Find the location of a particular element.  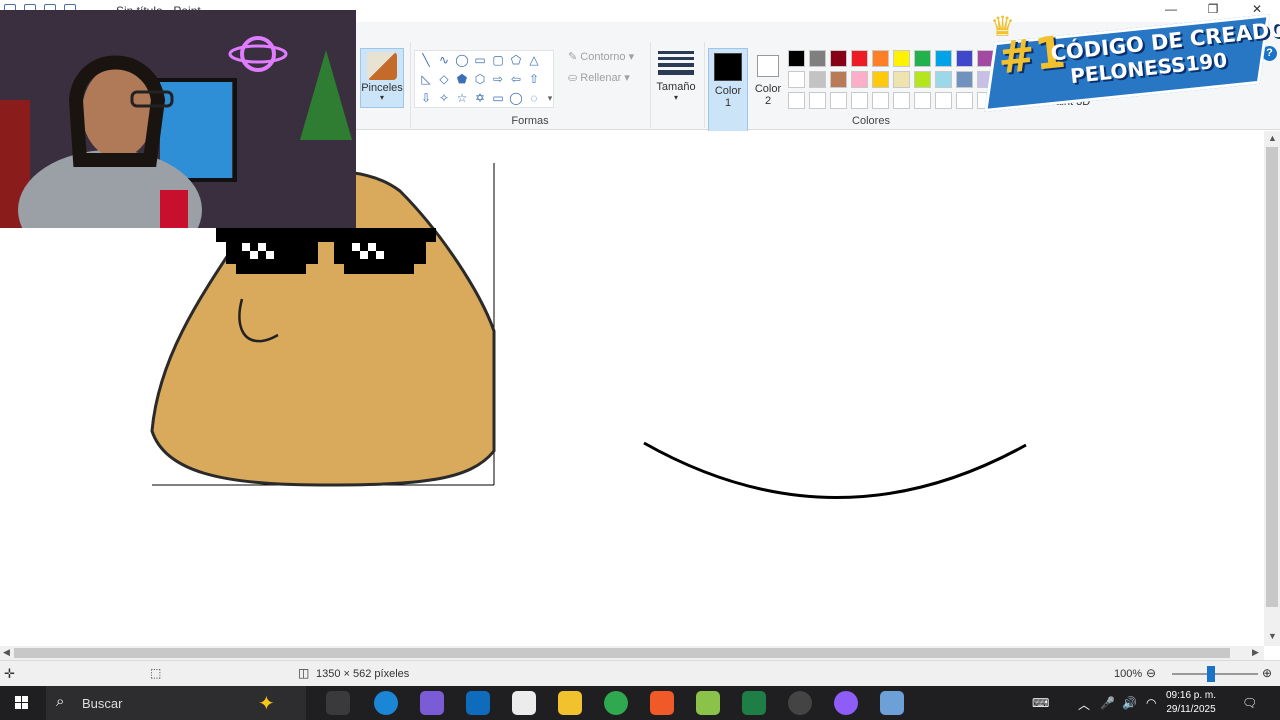

copilot-sparkle-icon: ✦ is located at coordinates (266, 704).